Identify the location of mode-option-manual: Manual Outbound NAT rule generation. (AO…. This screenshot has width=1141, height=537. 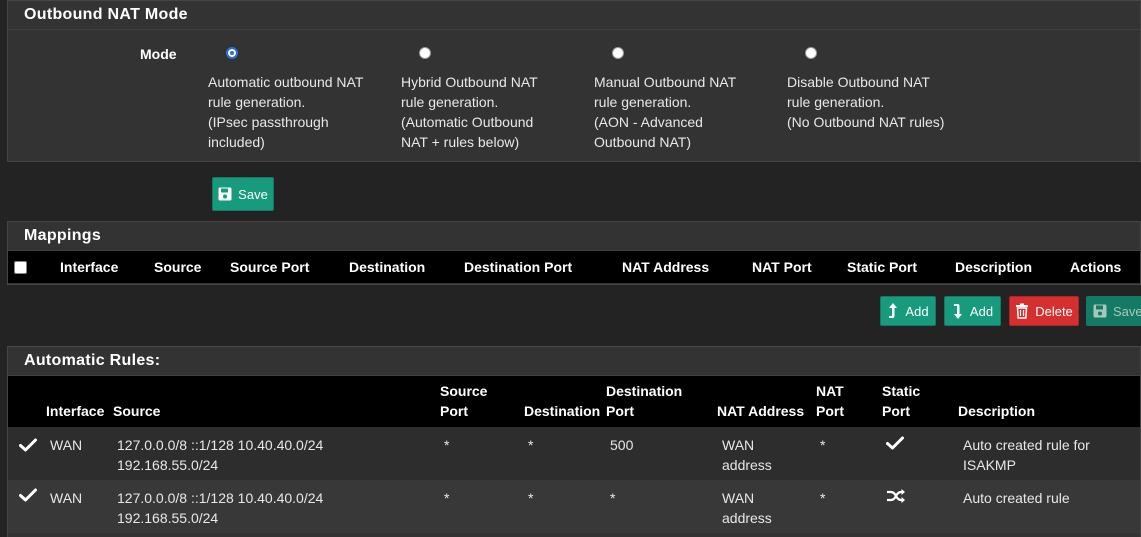
(684, 99).